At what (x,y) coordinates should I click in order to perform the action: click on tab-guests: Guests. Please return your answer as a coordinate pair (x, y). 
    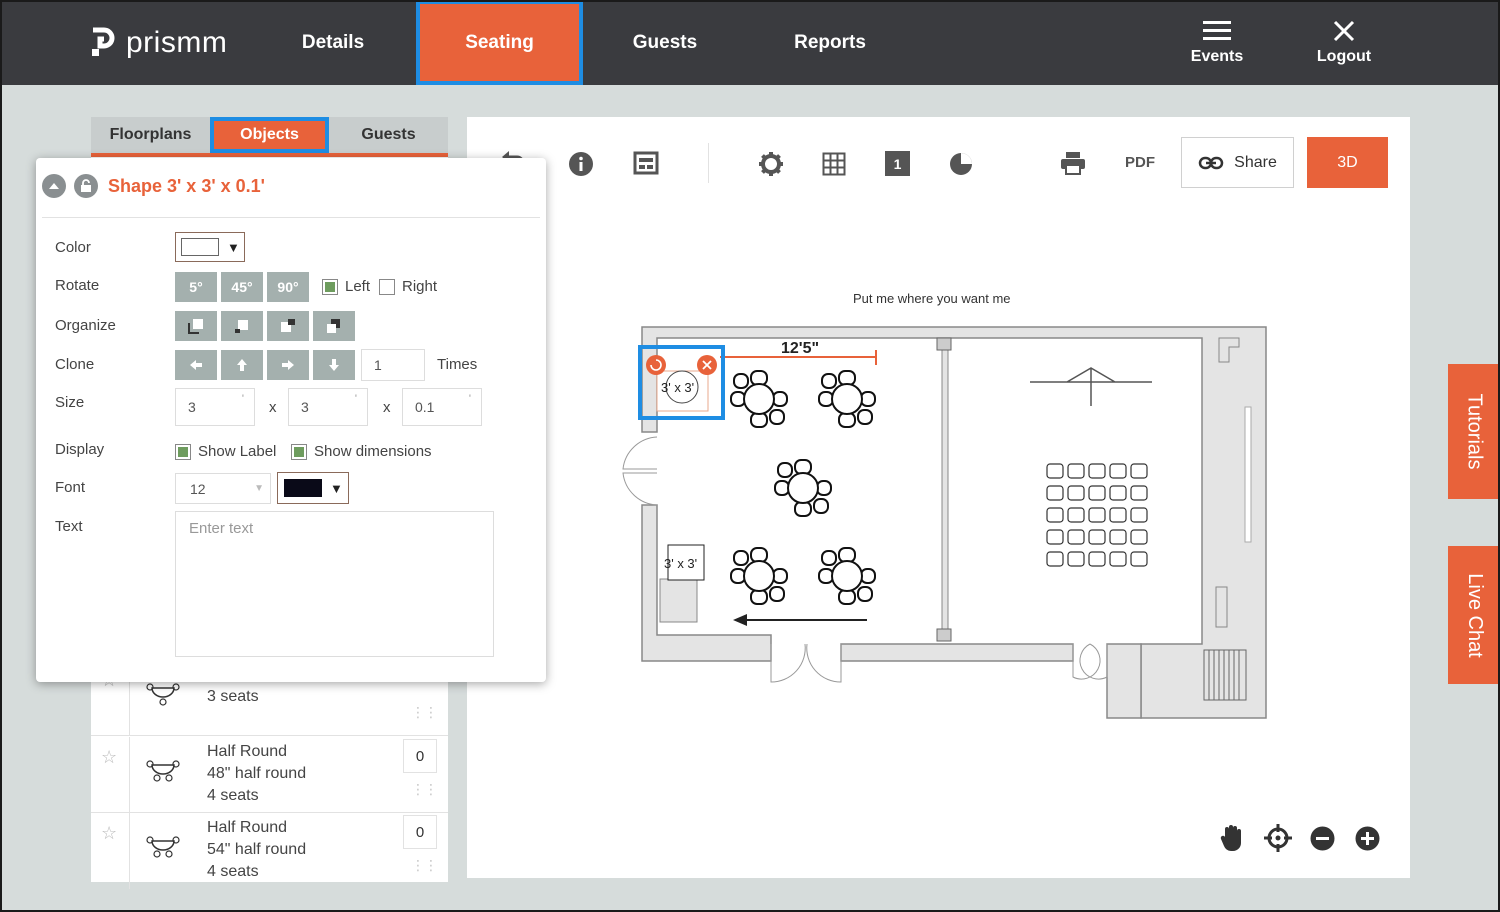
    Looking at the image, I should click on (388, 135).